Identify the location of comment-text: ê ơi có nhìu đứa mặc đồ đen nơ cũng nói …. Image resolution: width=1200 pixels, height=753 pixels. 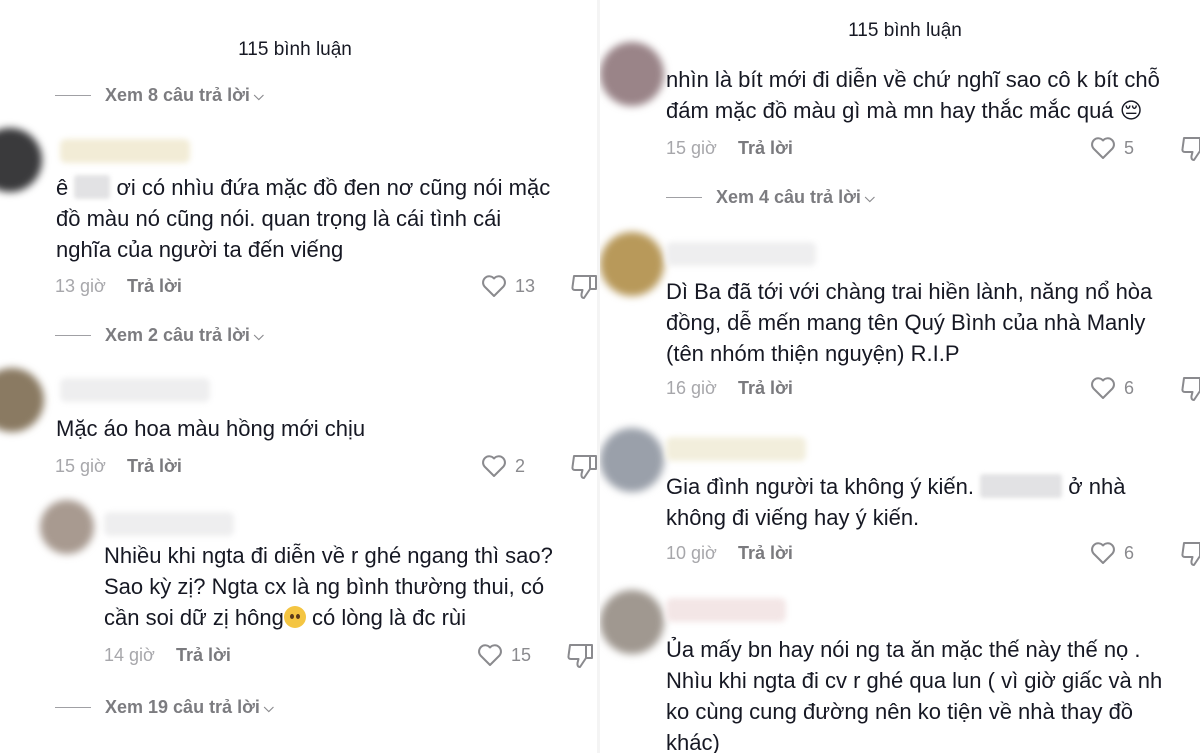
(303, 218).